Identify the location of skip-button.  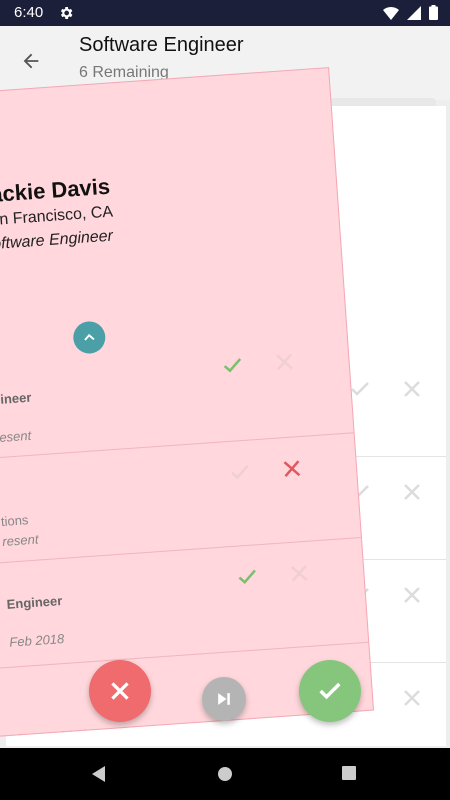
(224, 699).